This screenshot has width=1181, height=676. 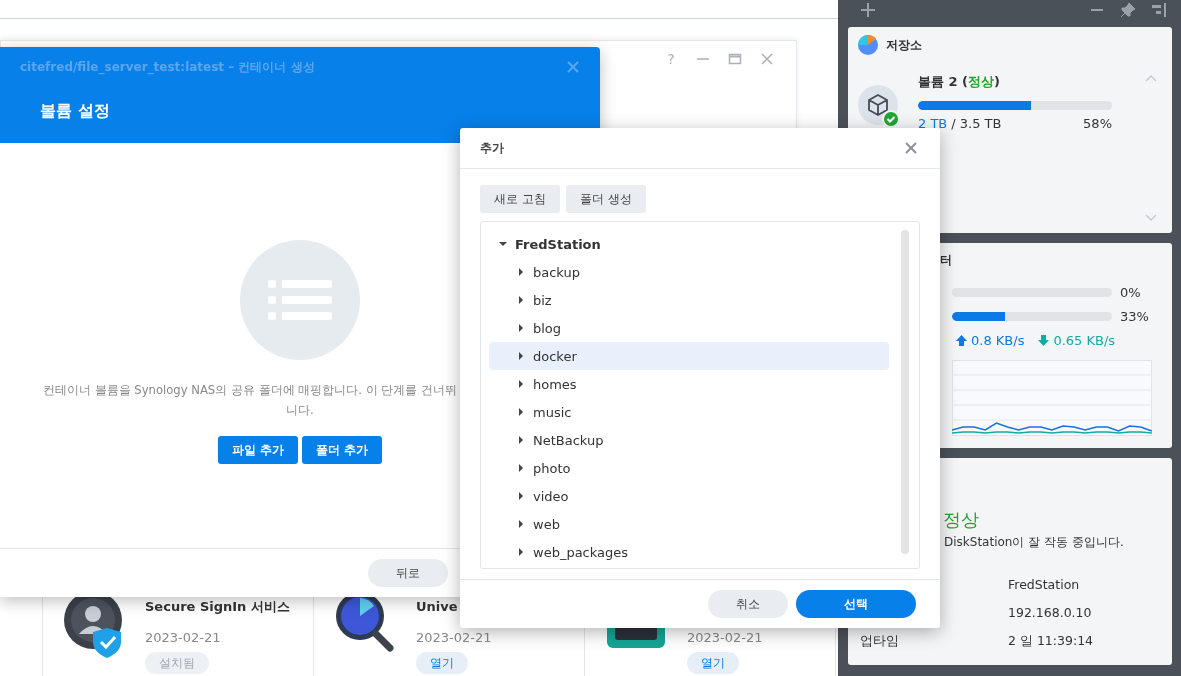 I want to click on add-button: 폴더 추가, so click(x=342, y=450).